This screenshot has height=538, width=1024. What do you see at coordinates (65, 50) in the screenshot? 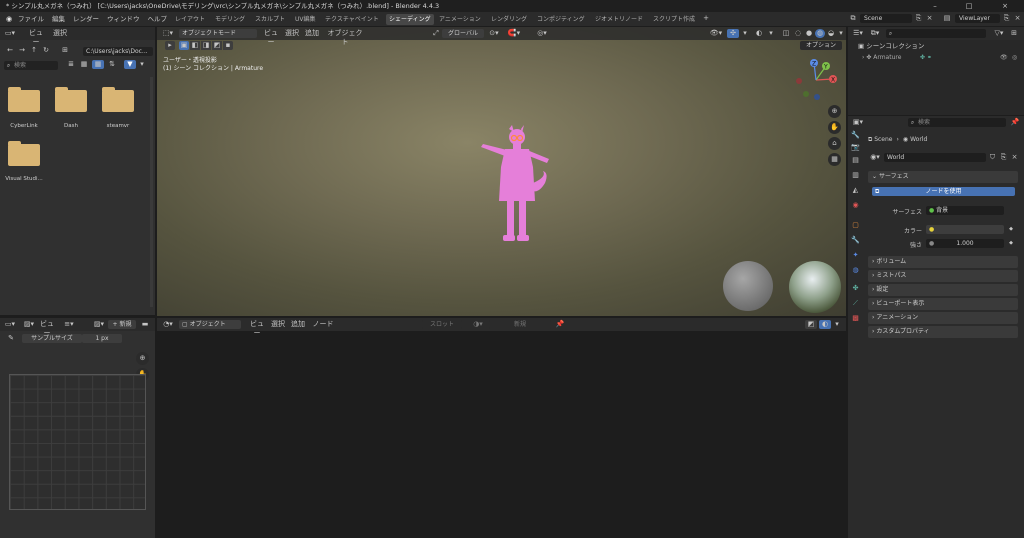
I see `new-folder-icon: ⊞` at bounding box center [65, 50].